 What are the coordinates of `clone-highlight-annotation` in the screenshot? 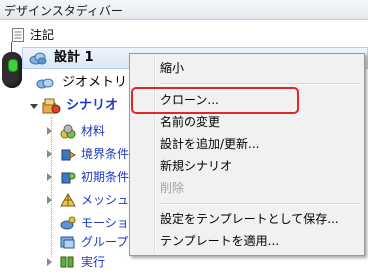 It's located at (215, 100).